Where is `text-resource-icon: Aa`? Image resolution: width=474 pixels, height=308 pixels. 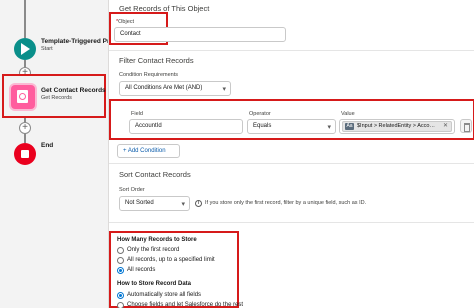 text-resource-icon: Aa is located at coordinates (349, 126).